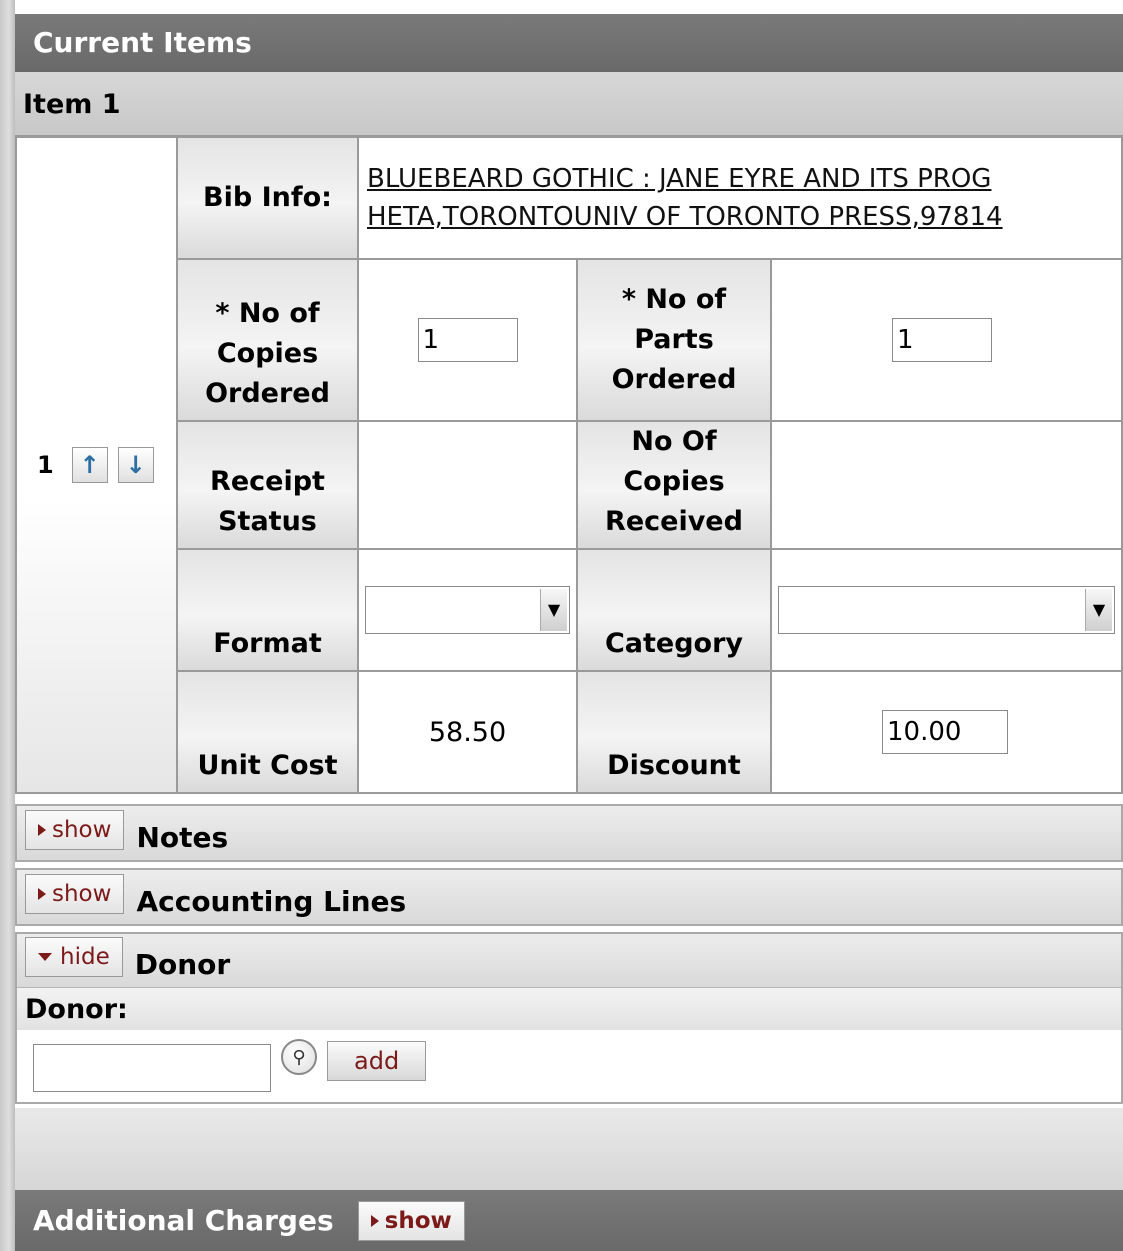 This screenshot has width=1123, height=1251. What do you see at coordinates (267, 198) in the screenshot?
I see `bib-info-label: Bib Info:` at bounding box center [267, 198].